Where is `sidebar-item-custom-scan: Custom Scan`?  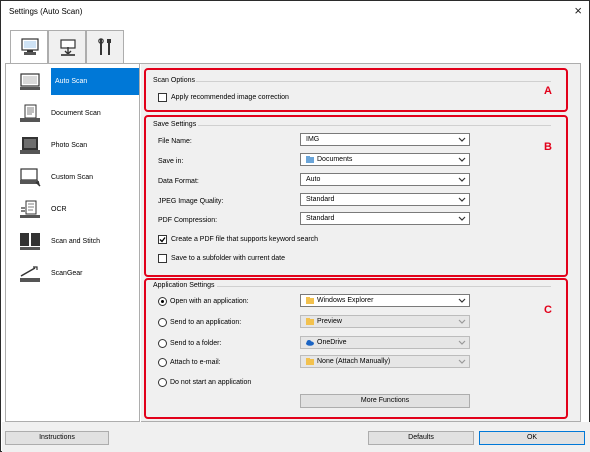 sidebar-item-custom-scan: Custom Scan is located at coordinates (72, 179).